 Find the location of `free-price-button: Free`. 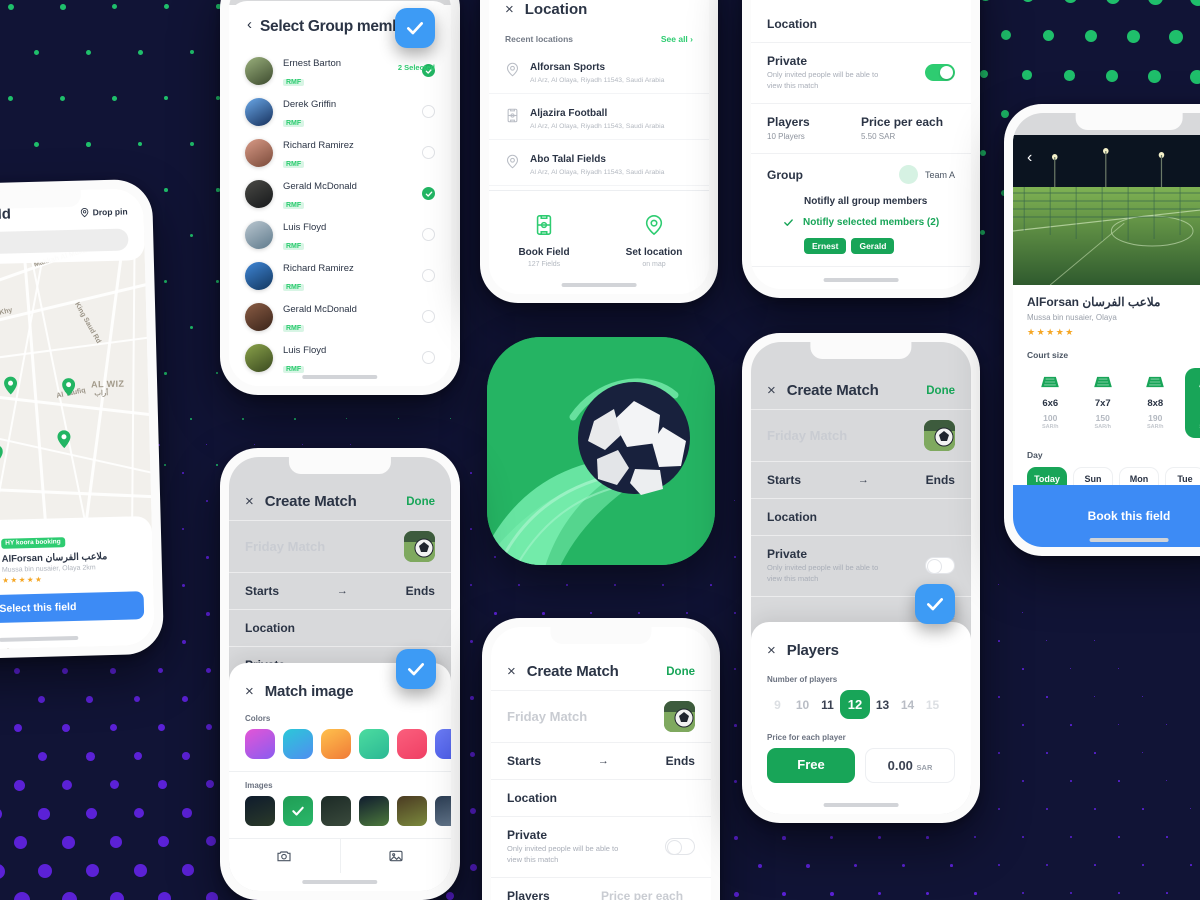

free-price-button: Free is located at coordinates (811, 765).